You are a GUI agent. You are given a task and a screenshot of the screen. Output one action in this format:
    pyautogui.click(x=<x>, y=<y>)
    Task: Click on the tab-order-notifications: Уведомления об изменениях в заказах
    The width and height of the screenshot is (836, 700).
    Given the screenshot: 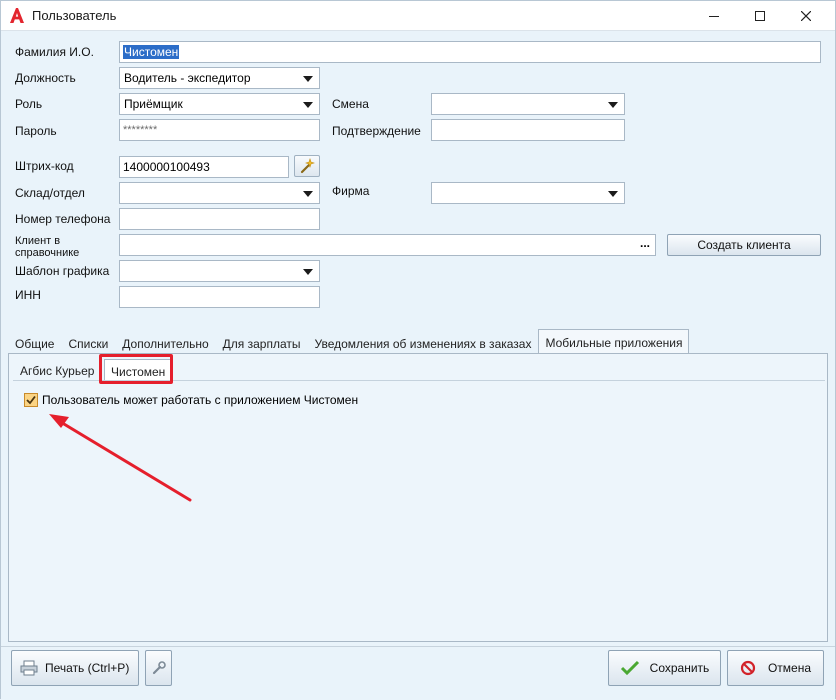 What is the action you would take?
    pyautogui.click(x=423, y=342)
    